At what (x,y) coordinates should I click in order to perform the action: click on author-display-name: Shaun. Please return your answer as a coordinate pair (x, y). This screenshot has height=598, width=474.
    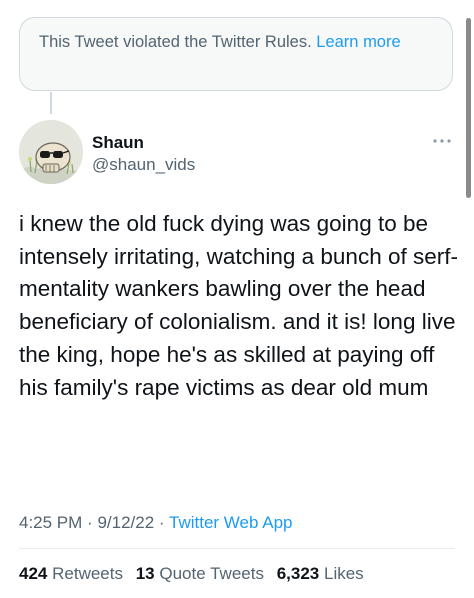
    Looking at the image, I should click on (118, 143).